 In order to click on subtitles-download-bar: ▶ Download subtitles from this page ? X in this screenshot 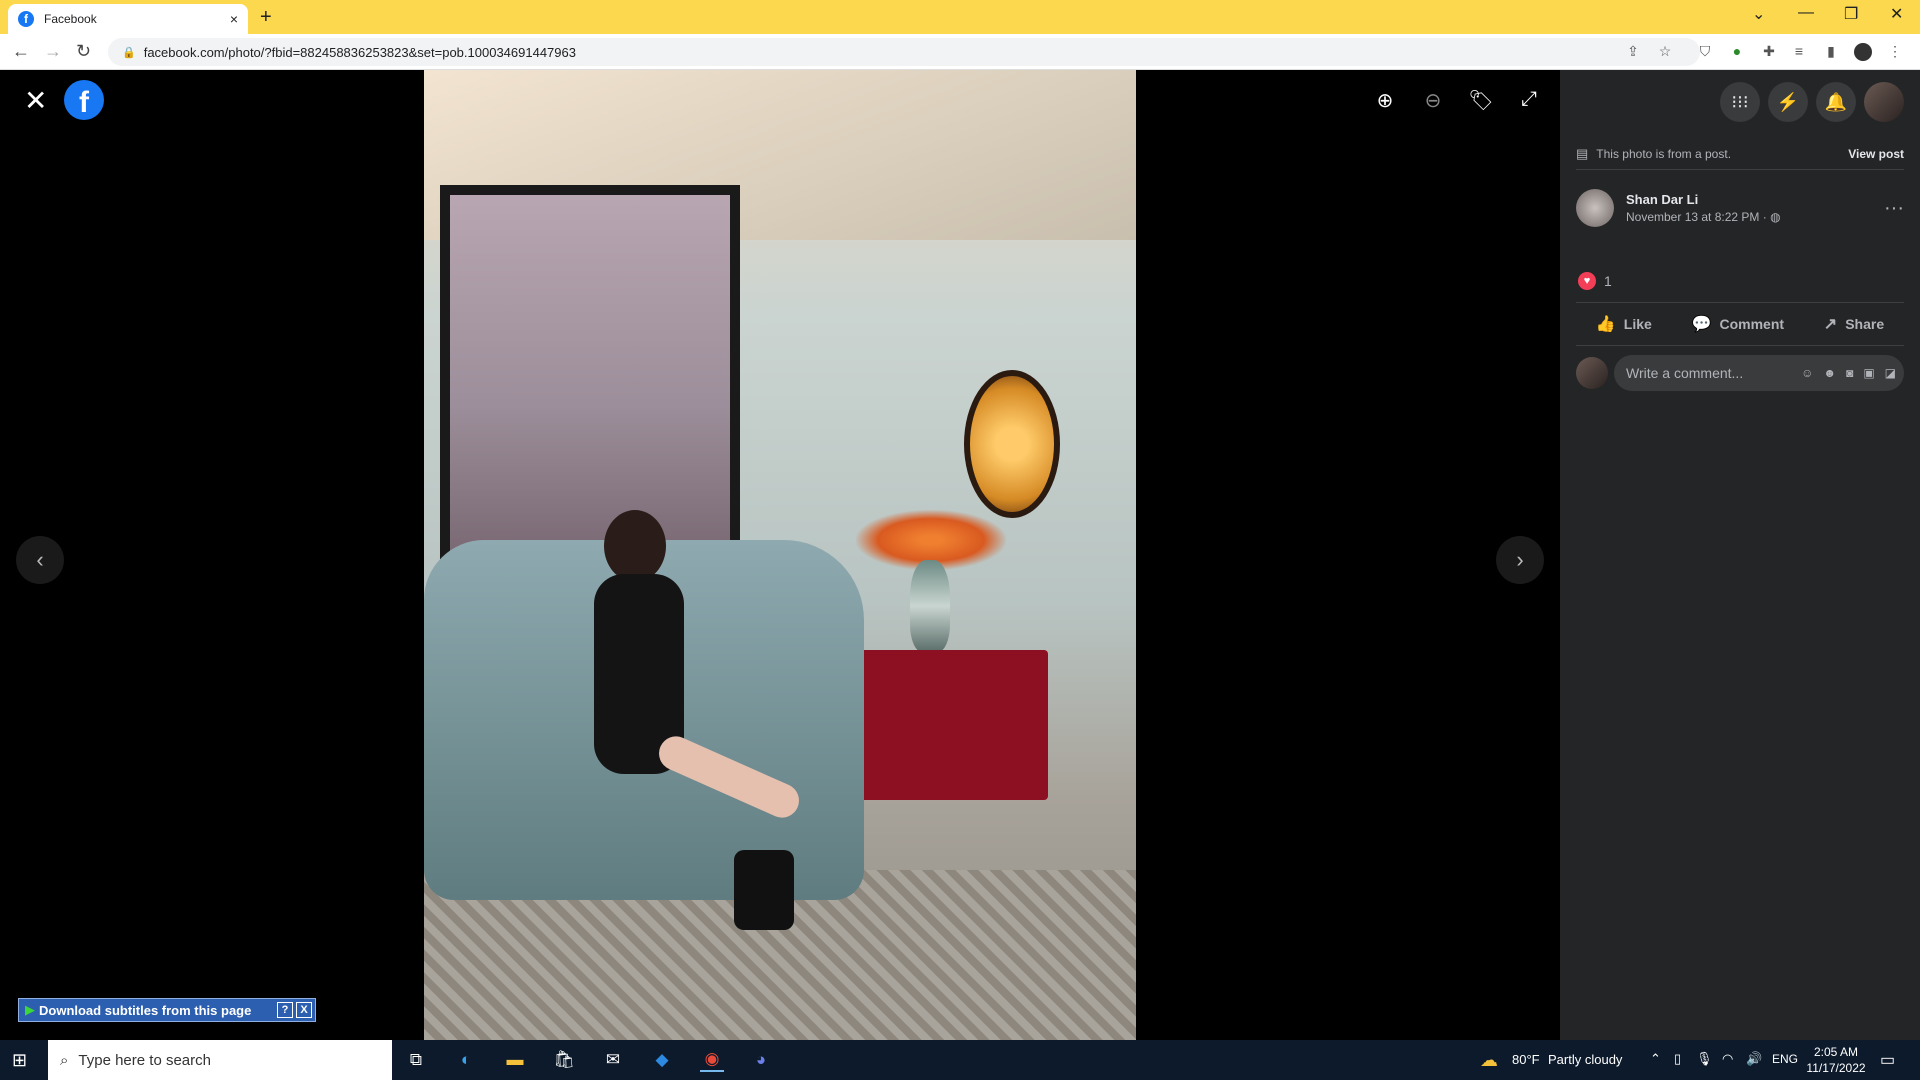, I will do `click(167, 1010)`.